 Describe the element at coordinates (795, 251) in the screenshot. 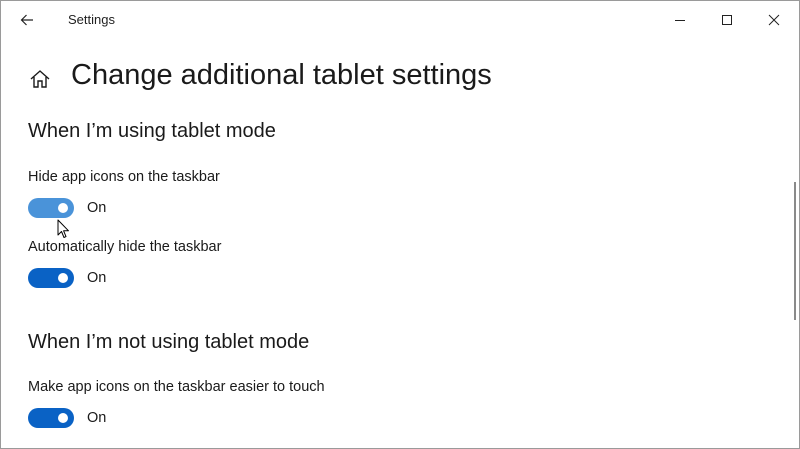

I see `scrollbar` at that location.